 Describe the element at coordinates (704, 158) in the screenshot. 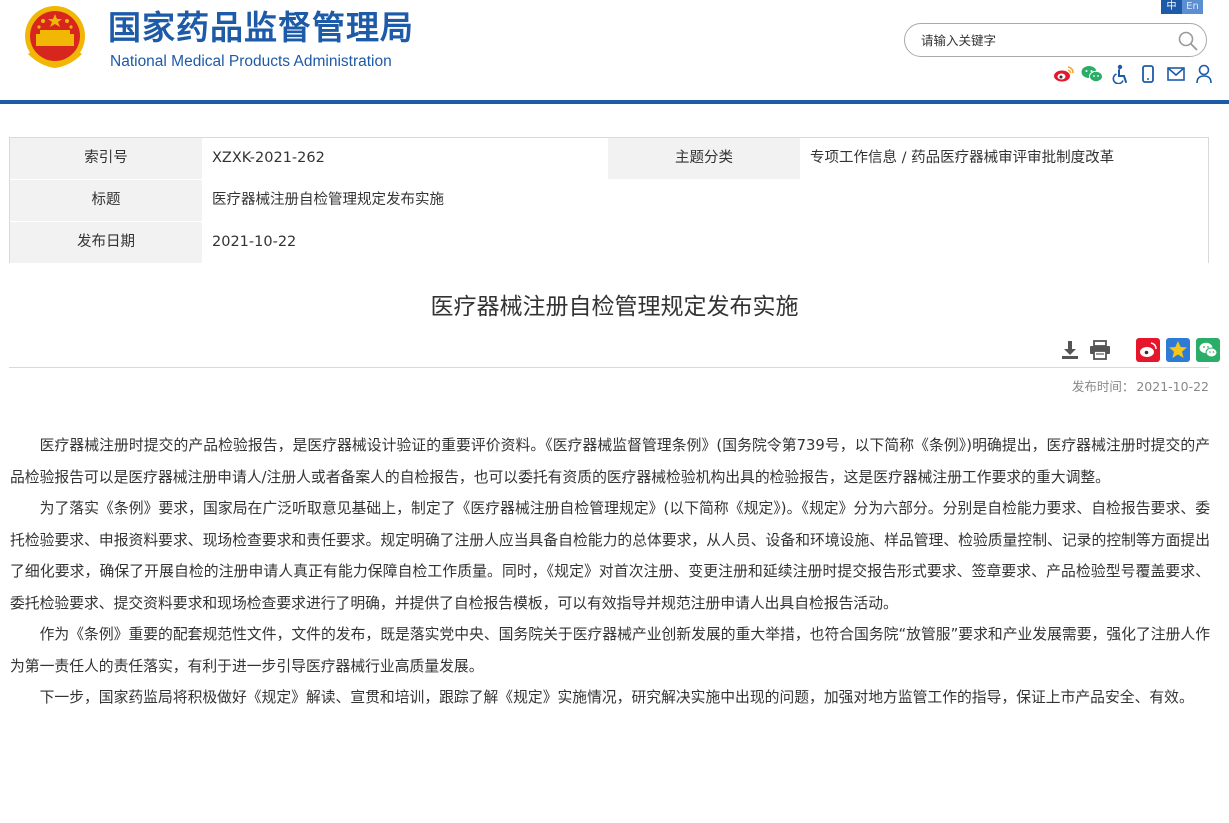

I see `category-label: 主题分类` at that location.